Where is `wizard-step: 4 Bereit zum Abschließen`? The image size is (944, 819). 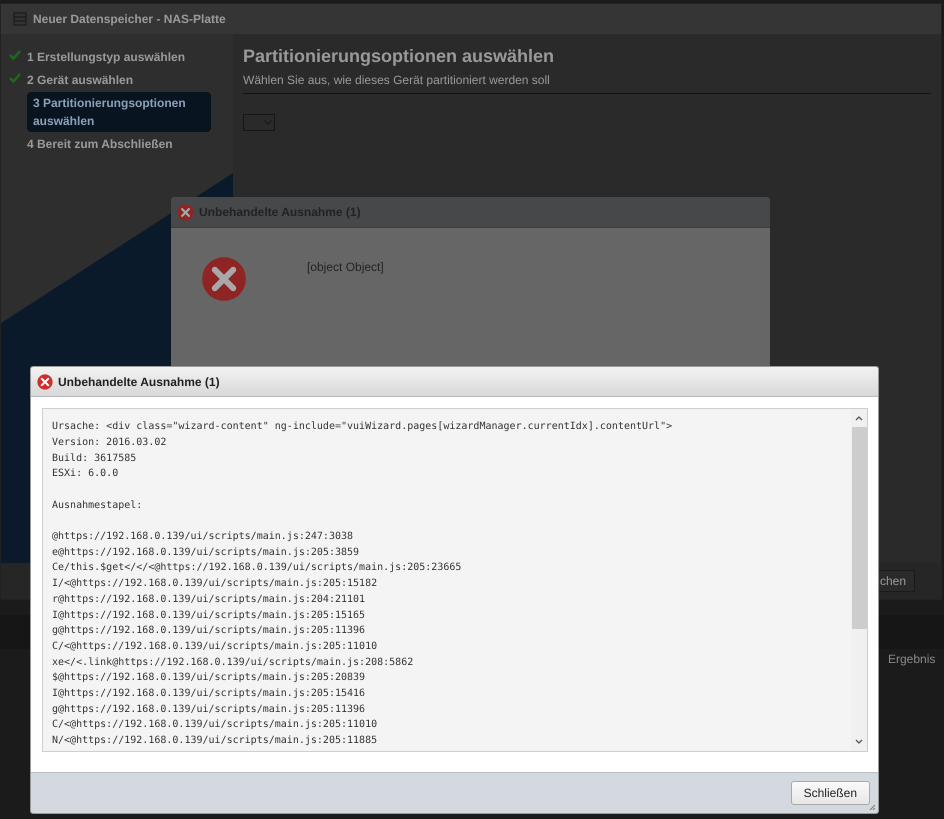
wizard-step: 4 Bereit zum Abschließen is located at coordinates (113, 144).